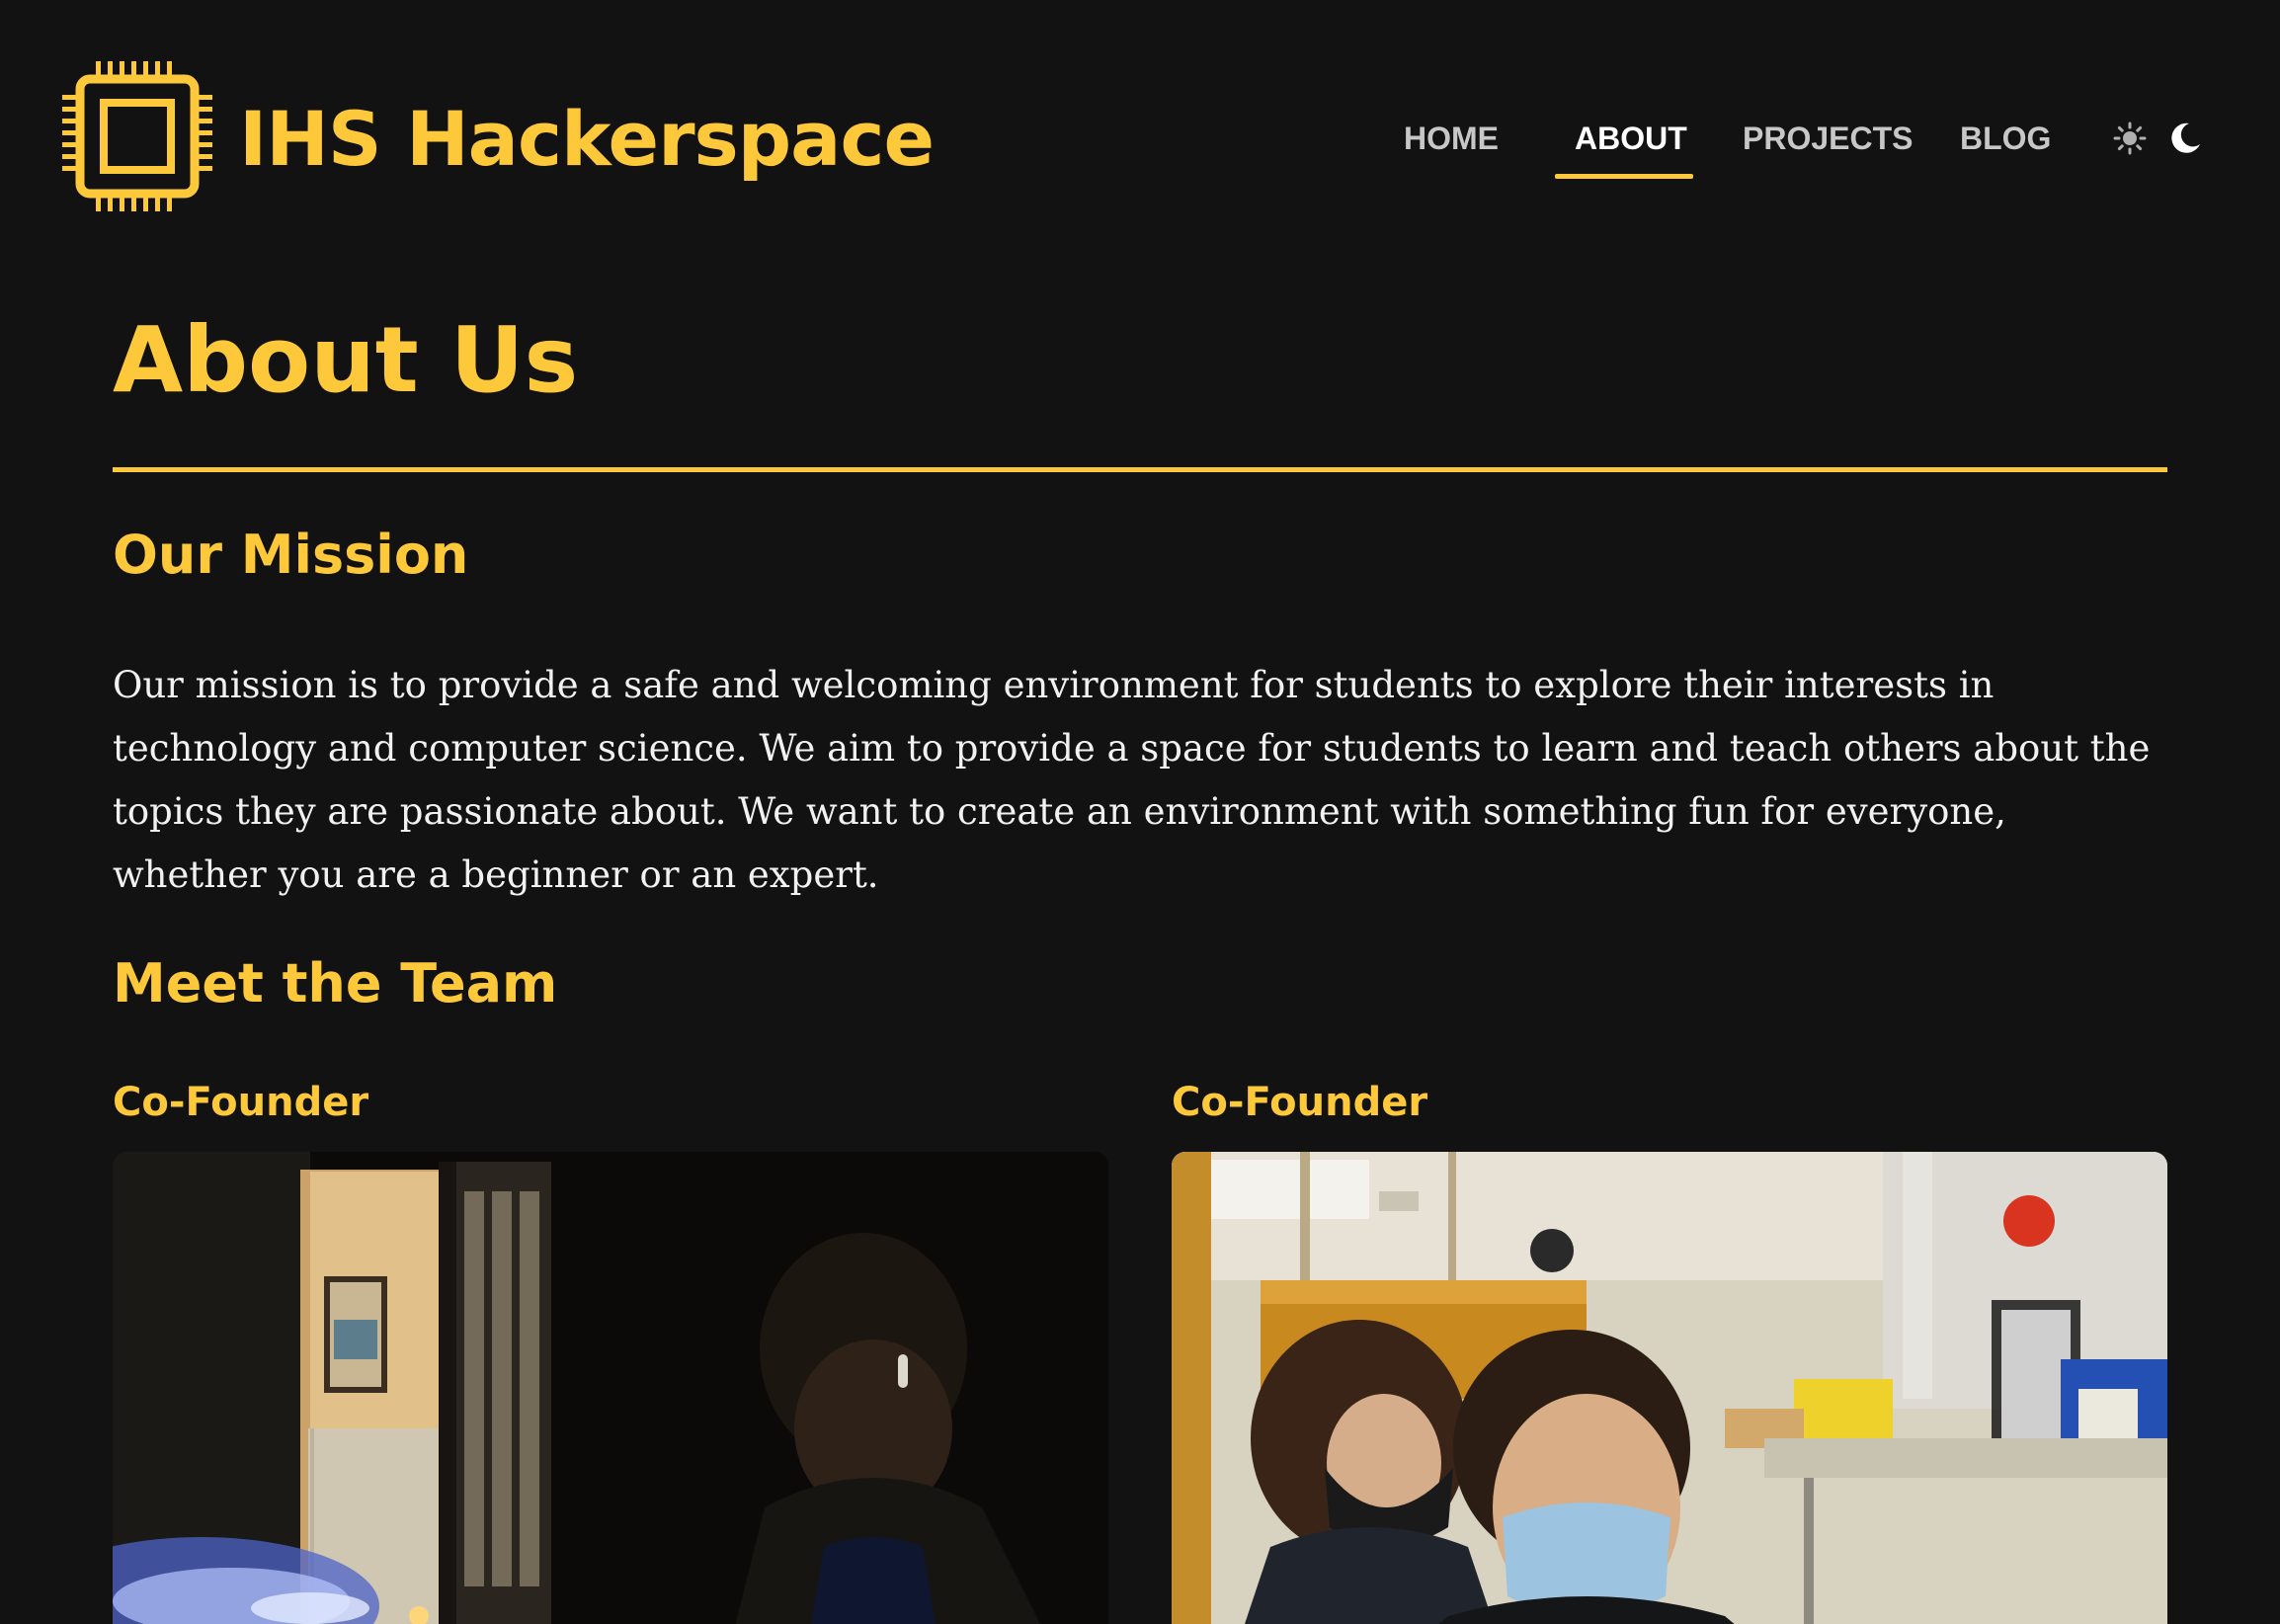 This screenshot has height=1624, width=2280. I want to click on active-nav-indicator, so click(1624, 176).